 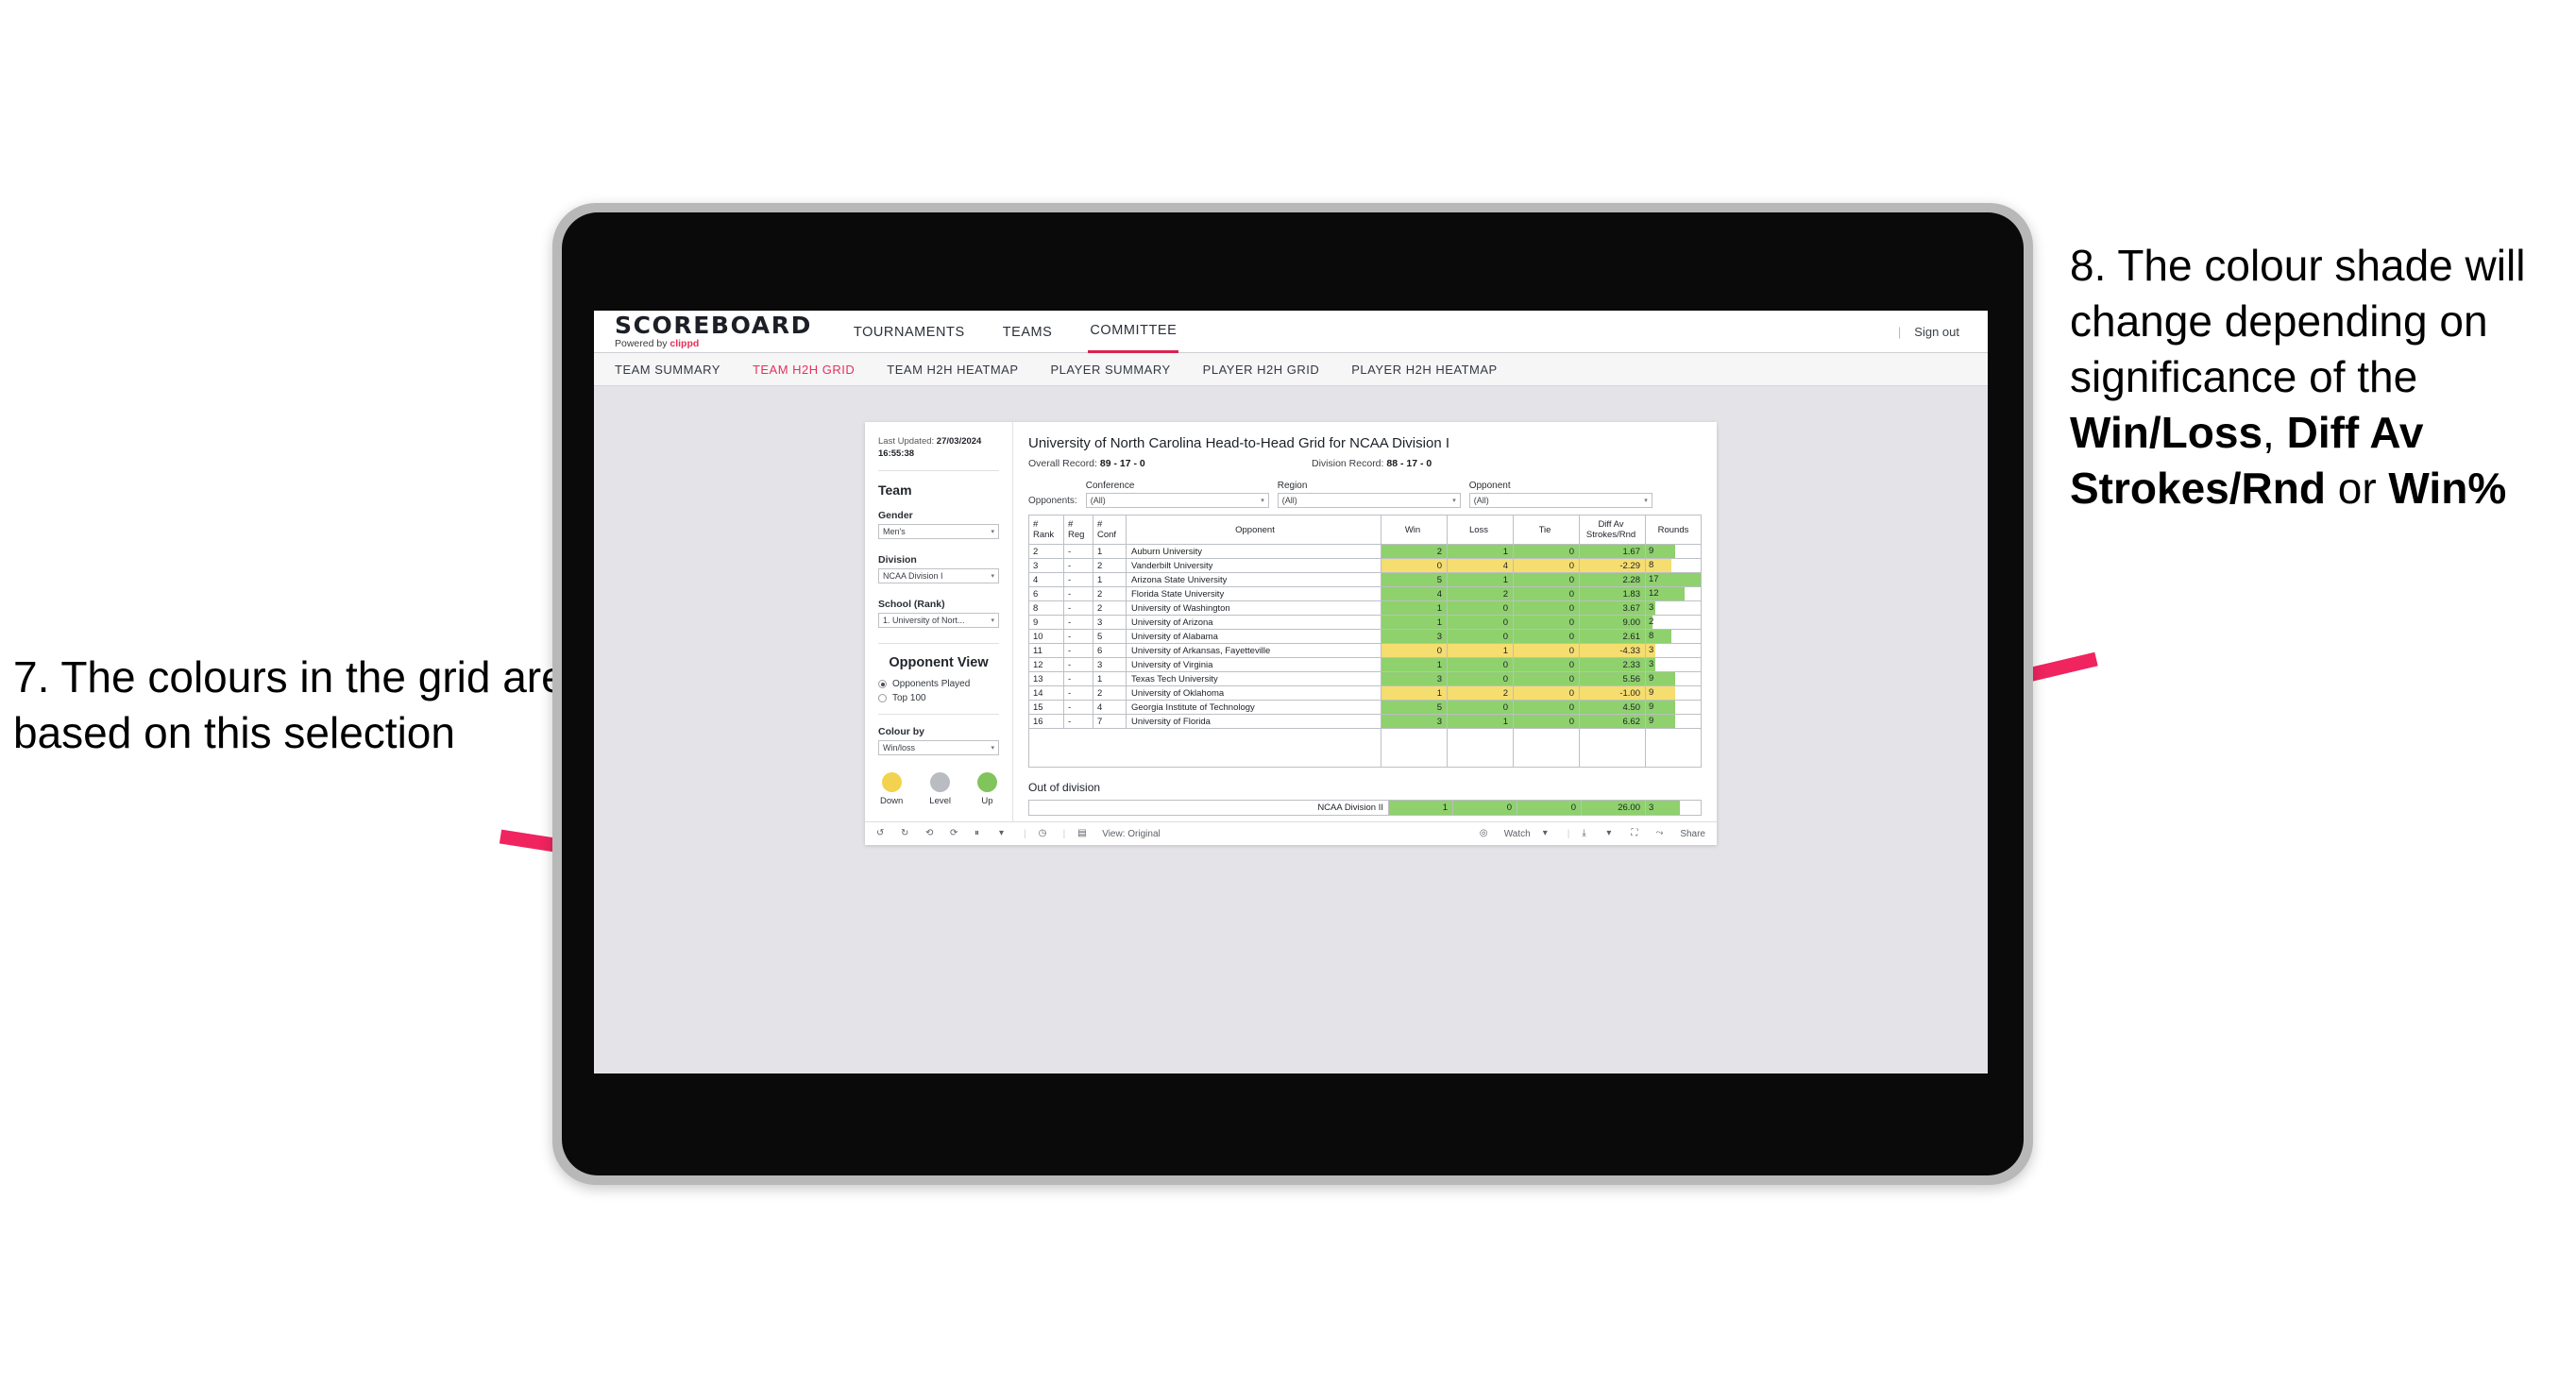 I want to click on table-row: 12-3 University of Virginia 1 0 0 2.33 3, so click(x=1365, y=665).